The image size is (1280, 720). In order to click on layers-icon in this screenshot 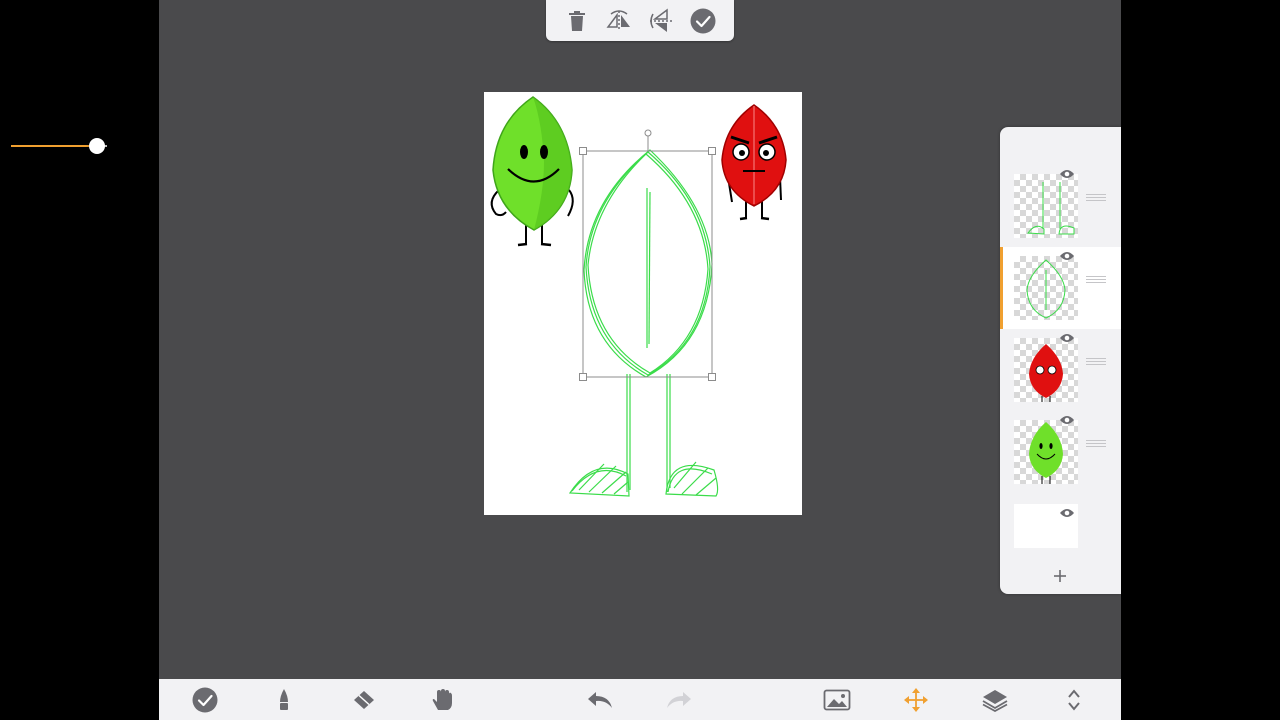, I will do `click(995, 701)`.